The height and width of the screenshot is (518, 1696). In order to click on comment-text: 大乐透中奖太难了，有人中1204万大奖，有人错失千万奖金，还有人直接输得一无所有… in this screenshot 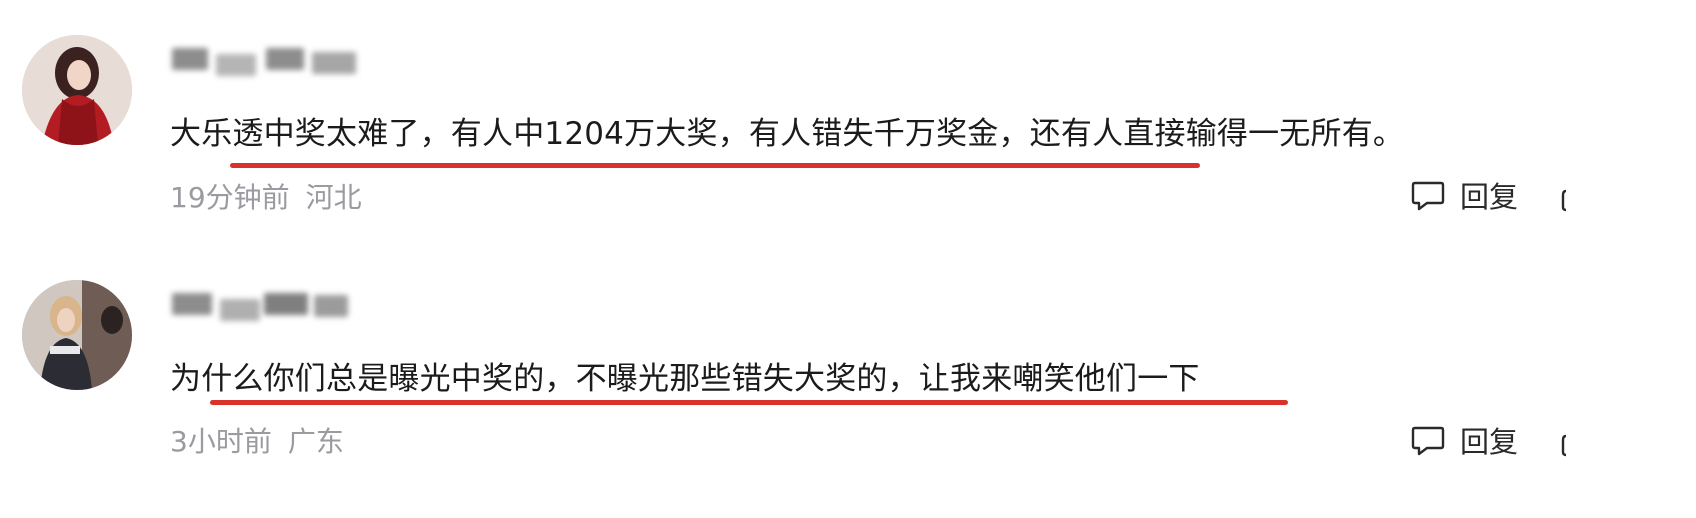, I will do `click(787, 134)`.